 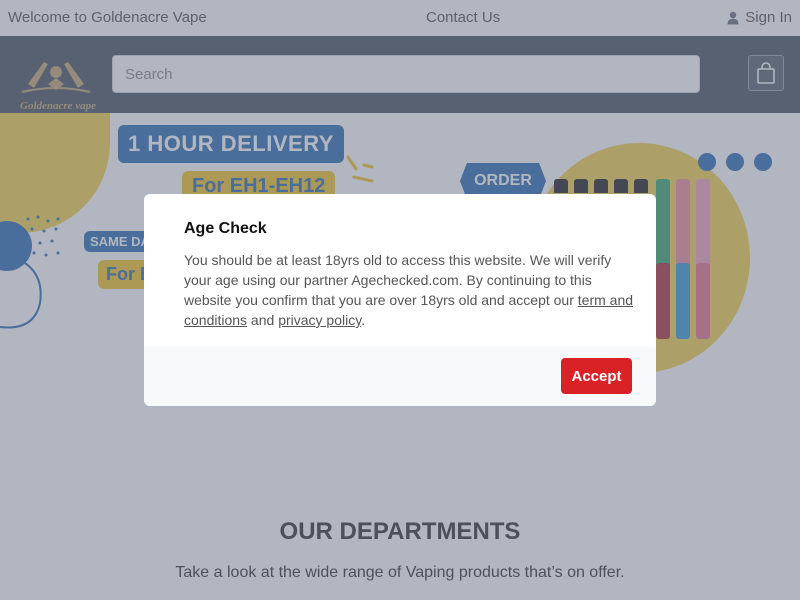 I want to click on modal-footer: Accept, so click(x=400, y=376).